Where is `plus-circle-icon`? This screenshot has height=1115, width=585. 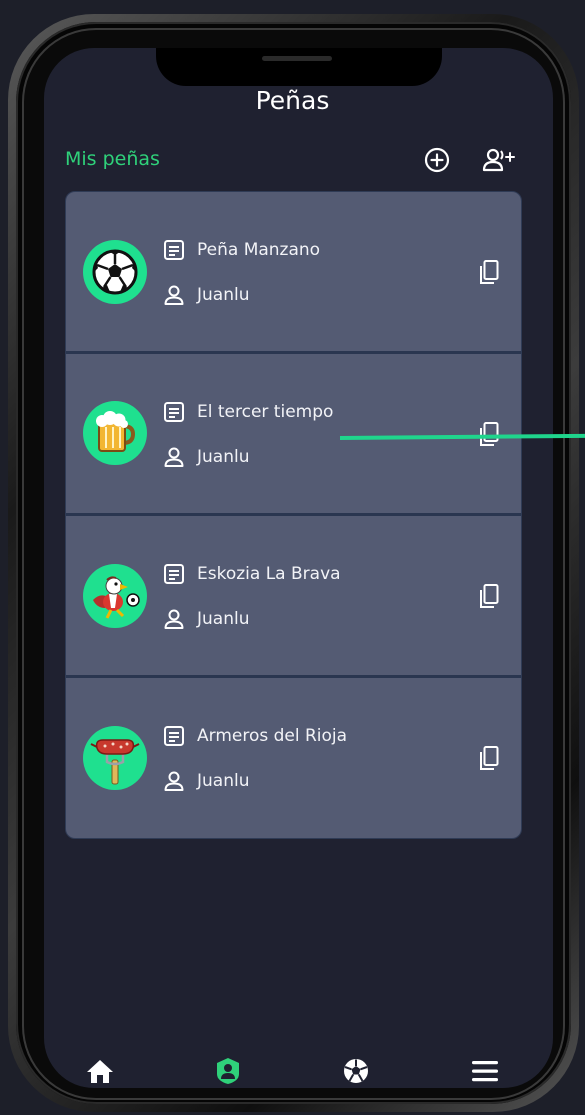 plus-circle-icon is located at coordinates (437, 160).